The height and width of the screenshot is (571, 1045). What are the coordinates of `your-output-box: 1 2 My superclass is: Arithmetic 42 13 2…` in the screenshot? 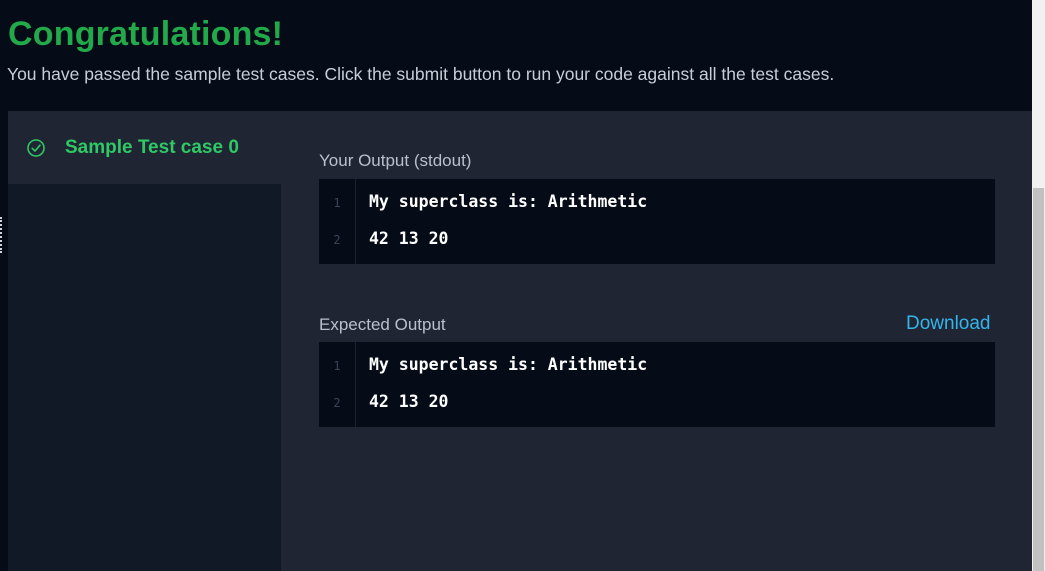 It's located at (657, 221).